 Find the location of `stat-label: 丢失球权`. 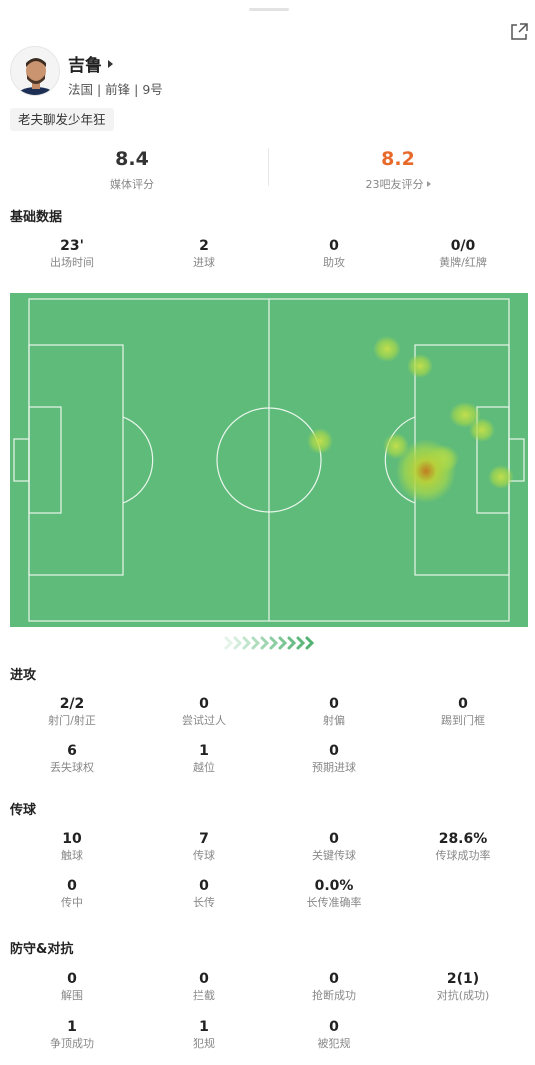

stat-label: 丢失球权 is located at coordinates (72, 767).